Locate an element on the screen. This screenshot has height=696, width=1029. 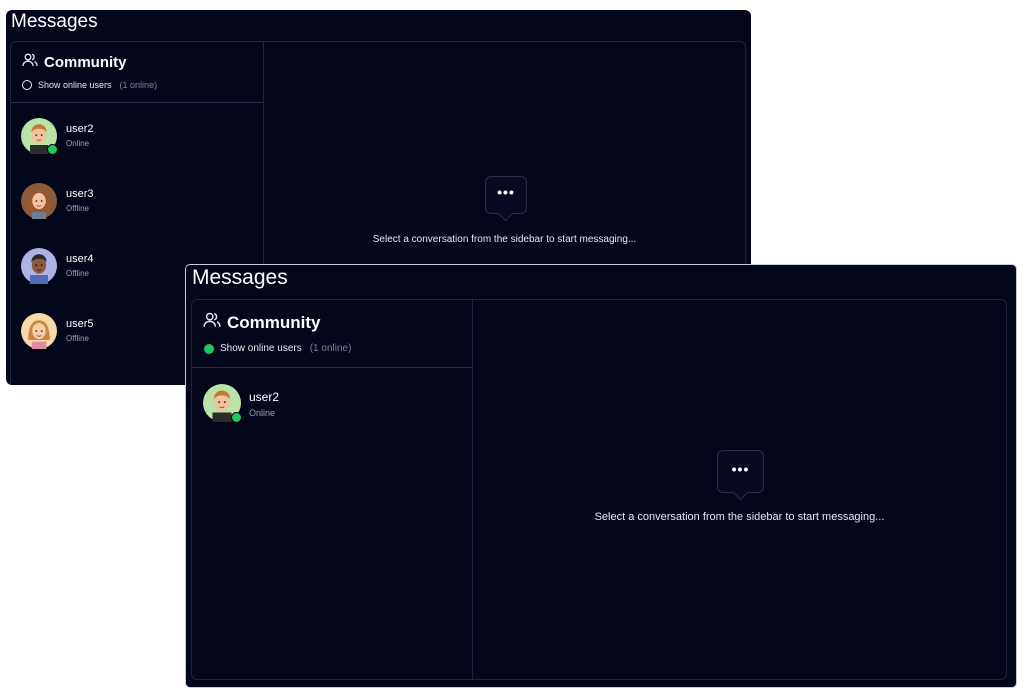
toggle-off-icon is located at coordinates (27, 85).